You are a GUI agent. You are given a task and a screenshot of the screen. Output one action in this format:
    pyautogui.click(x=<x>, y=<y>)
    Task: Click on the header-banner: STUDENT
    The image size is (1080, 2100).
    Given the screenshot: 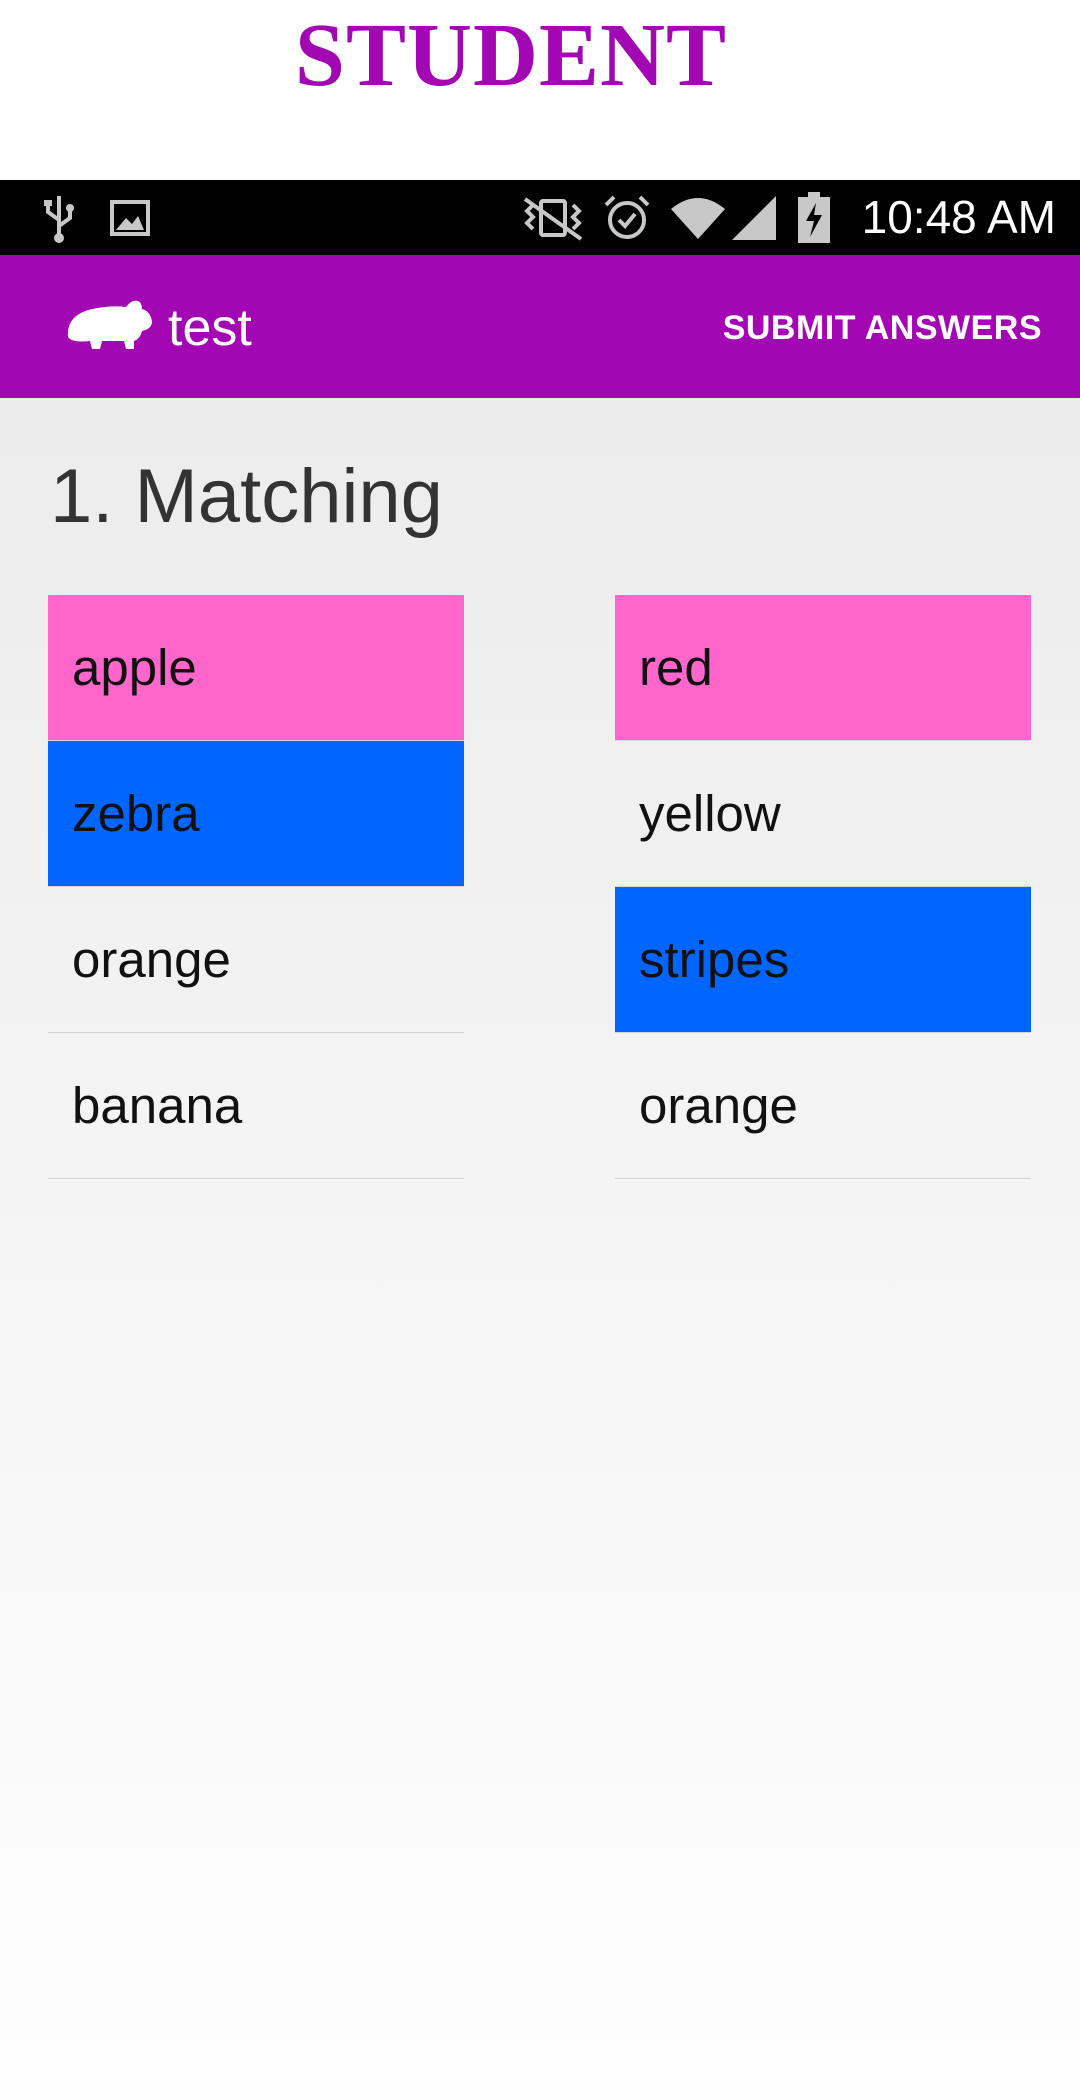 What is the action you would take?
    pyautogui.click(x=540, y=90)
    